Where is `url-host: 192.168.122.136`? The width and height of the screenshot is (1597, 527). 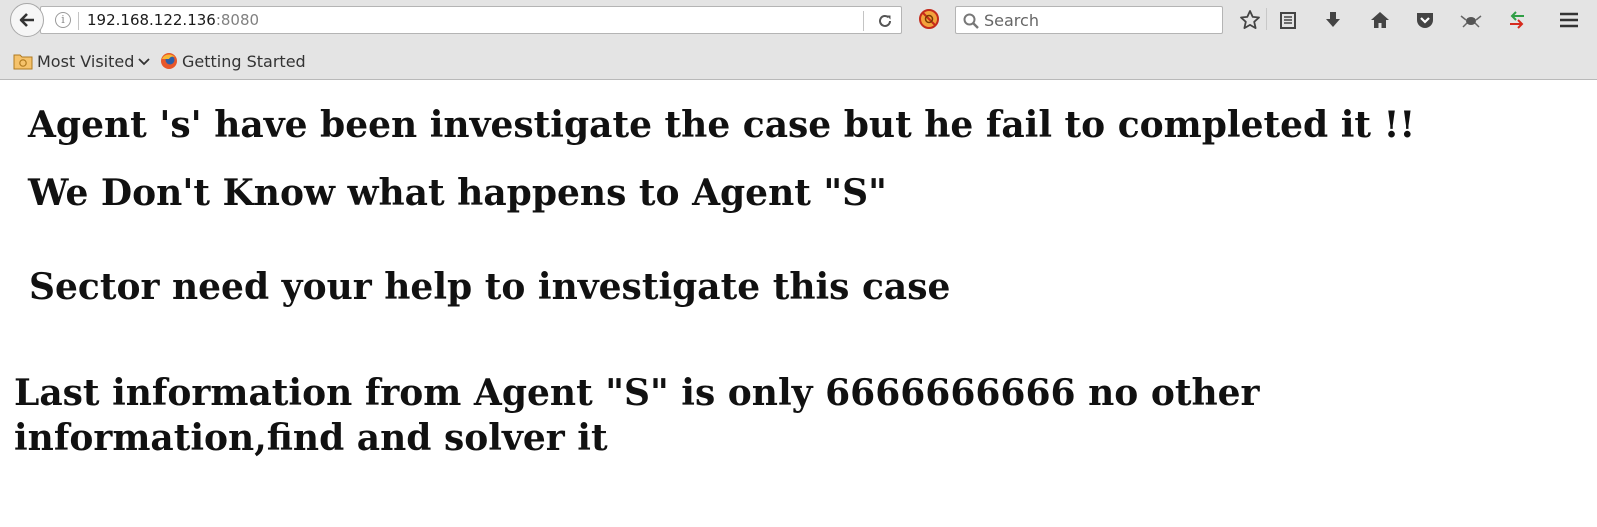 url-host: 192.168.122.136 is located at coordinates (151, 20).